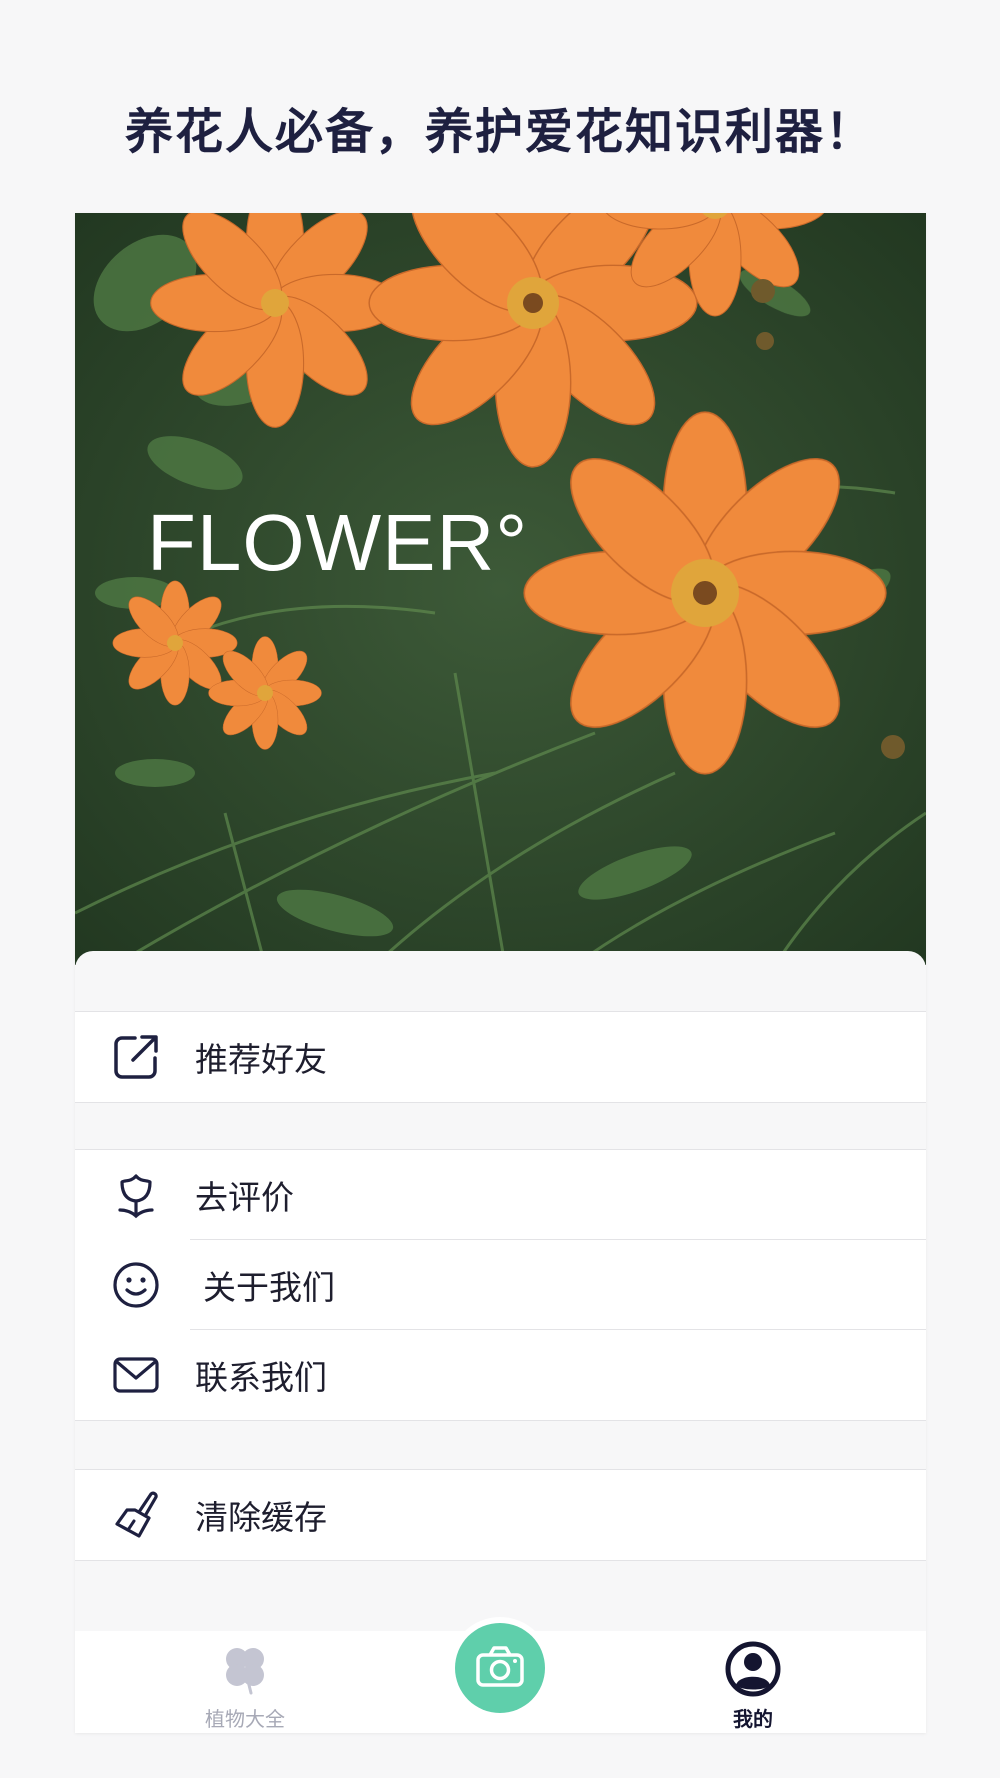 Image resolution: width=1000 pixels, height=1778 pixels. Describe the element at coordinates (245, 1671) in the screenshot. I see `clover-icon` at that location.